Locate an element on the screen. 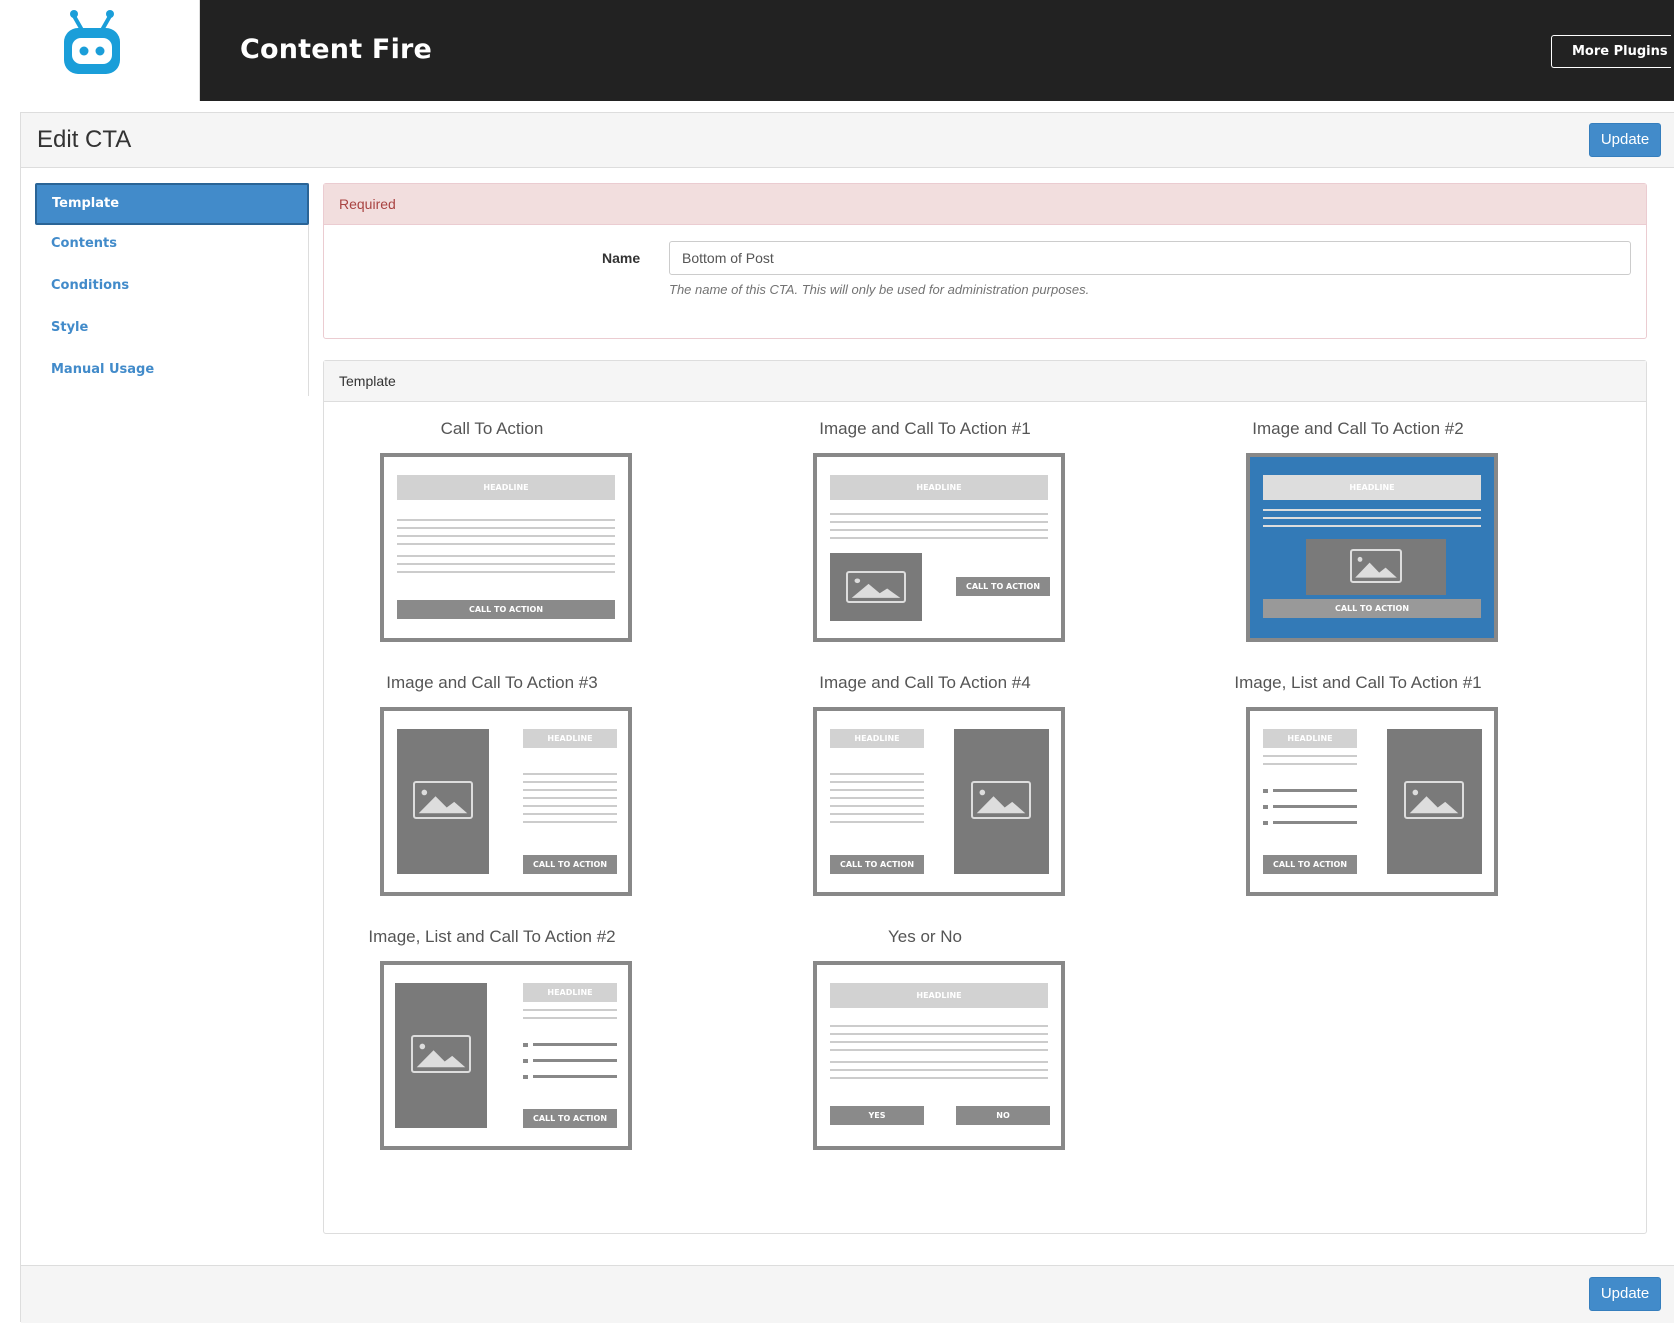 This screenshot has width=1674, height=1325. thumb-no-button: NO is located at coordinates (1003, 1115).